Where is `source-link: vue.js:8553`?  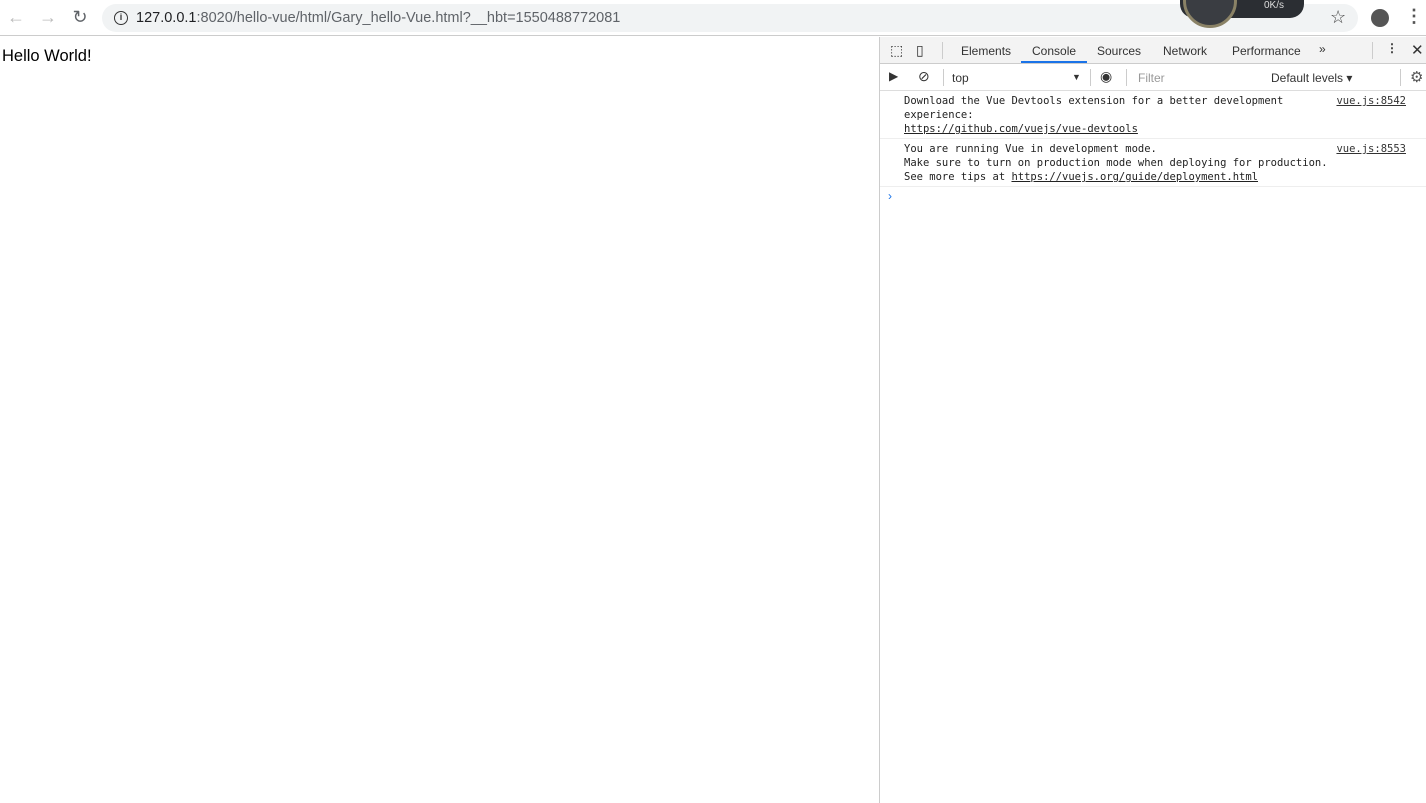
source-link: vue.js:8553 is located at coordinates (1371, 149).